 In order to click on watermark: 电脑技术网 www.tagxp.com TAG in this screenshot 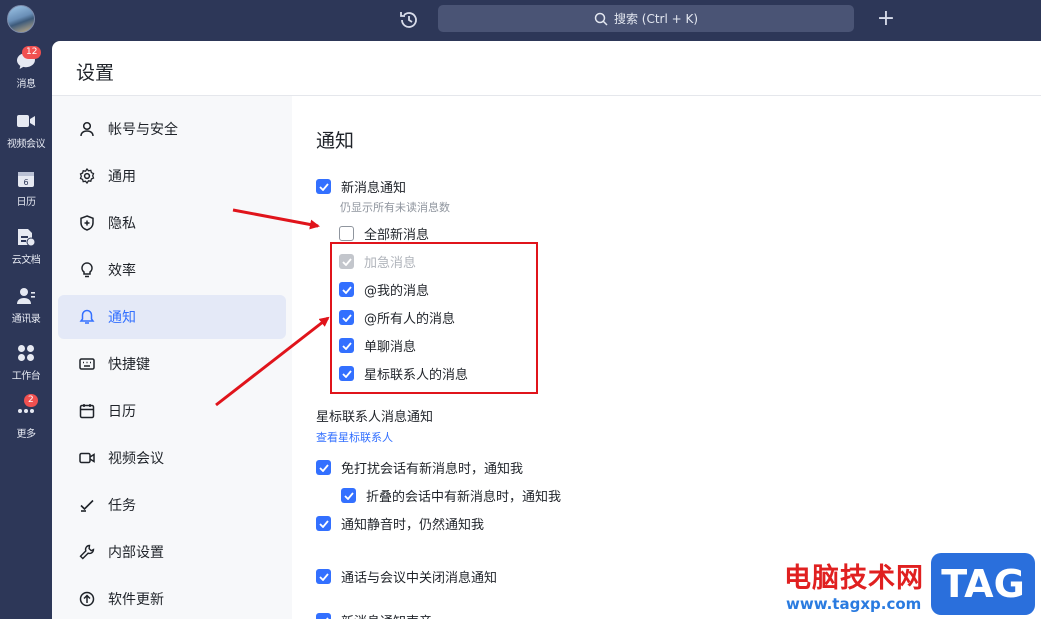, I will do `click(912, 586)`.